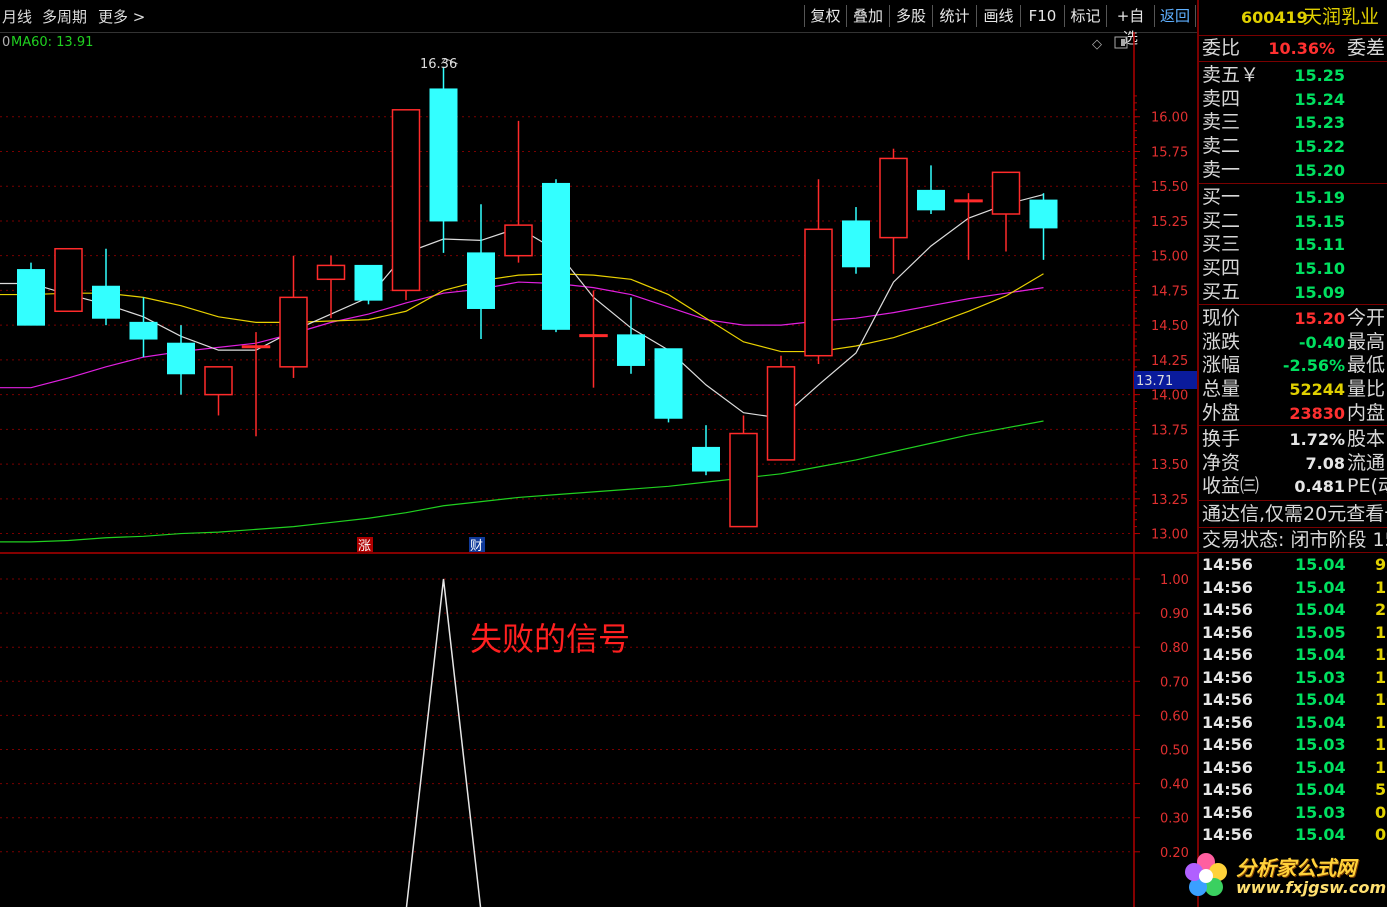 The height and width of the screenshot is (907, 1387). I want to click on tick-volume: 10, so click(1381, 654).